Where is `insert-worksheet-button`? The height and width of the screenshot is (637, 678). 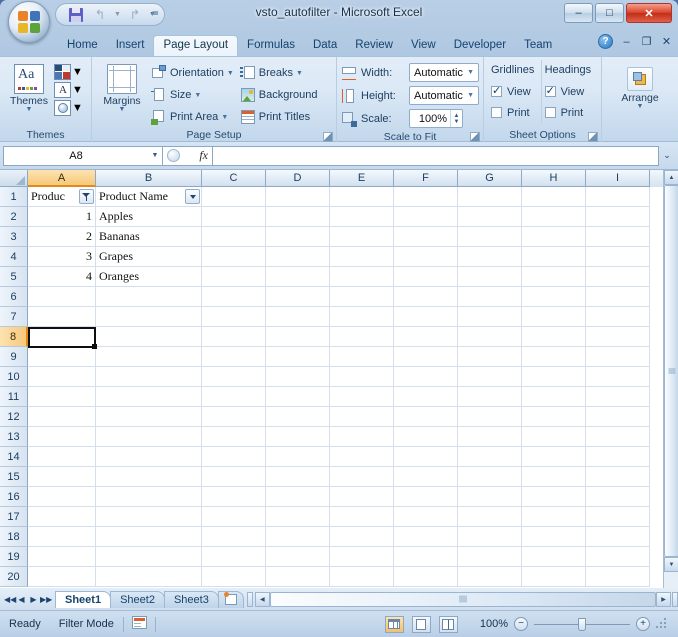 insert-worksheet-button is located at coordinates (230, 599).